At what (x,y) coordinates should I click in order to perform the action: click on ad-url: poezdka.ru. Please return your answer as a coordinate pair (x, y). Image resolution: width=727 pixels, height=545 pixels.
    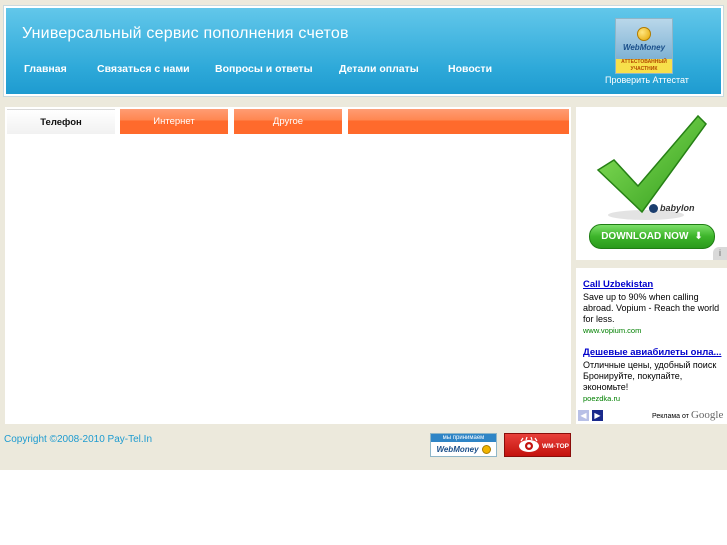
    Looking at the image, I should click on (654, 398).